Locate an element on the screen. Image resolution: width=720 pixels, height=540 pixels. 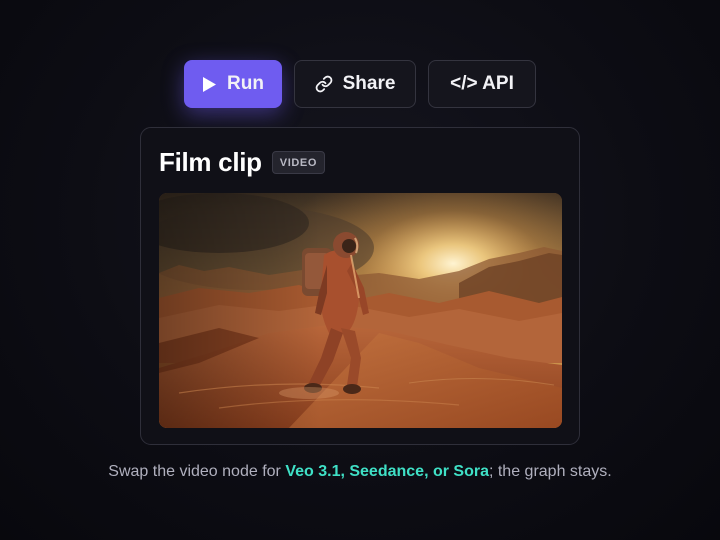
api-button-label: </> API is located at coordinates (482, 83).